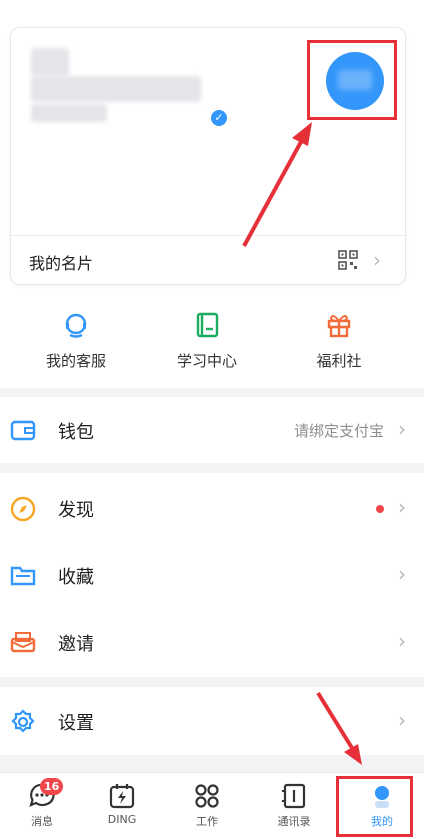 The height and width of the screenshot is (839, 424). Describe the element at coordinates (50, 62) in the screenshot. I see `blurred-name` at that location.